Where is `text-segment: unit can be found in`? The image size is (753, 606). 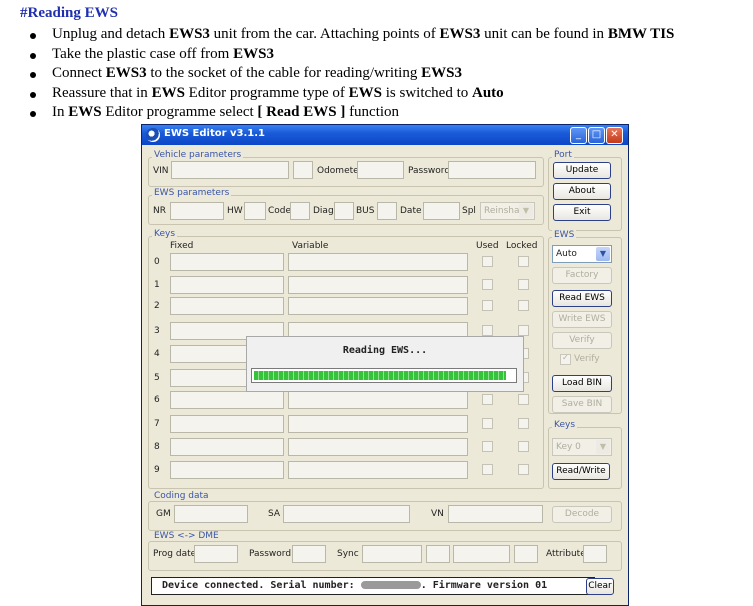
text-segment: unit can be found in is located at coordinates (544, 34).